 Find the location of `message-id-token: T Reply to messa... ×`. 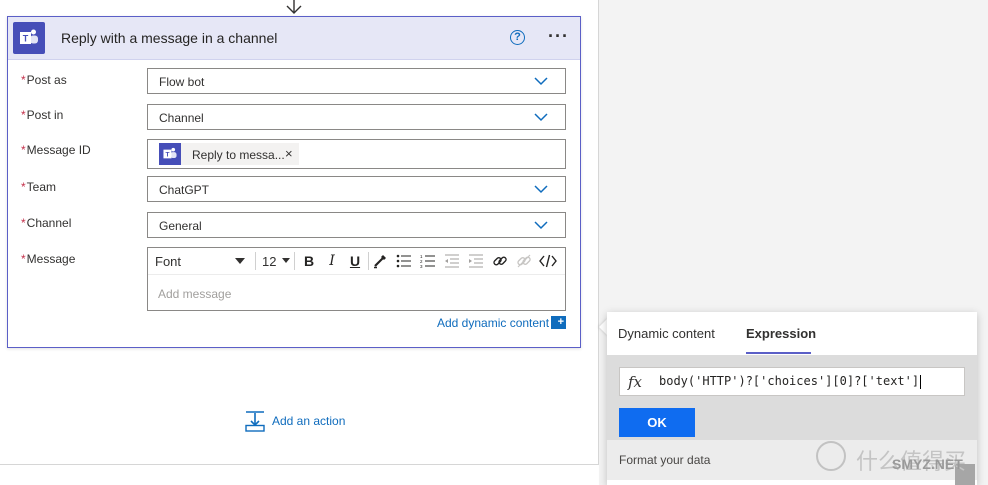

message-id-token: T Reply to messa... × is located at coordinates (229, 154).